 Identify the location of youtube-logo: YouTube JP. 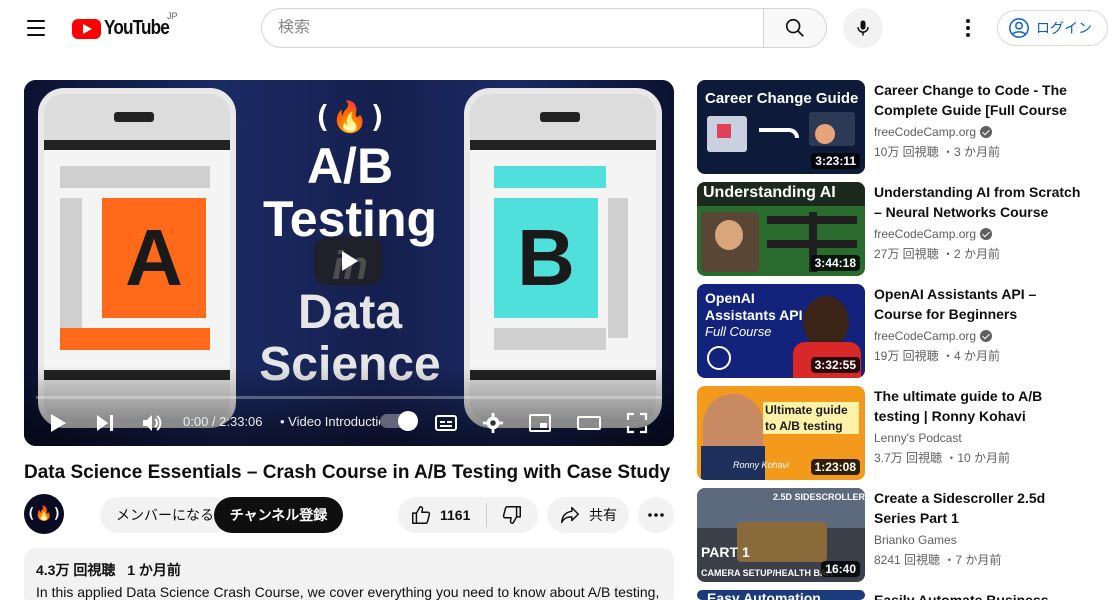
(126, 25).